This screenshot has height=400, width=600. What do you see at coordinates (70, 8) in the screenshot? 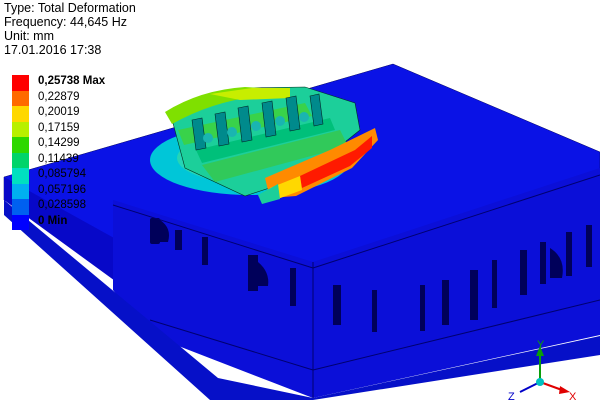
I see `result-type: Type: Total Deformation` at bounding box center [70, 8].